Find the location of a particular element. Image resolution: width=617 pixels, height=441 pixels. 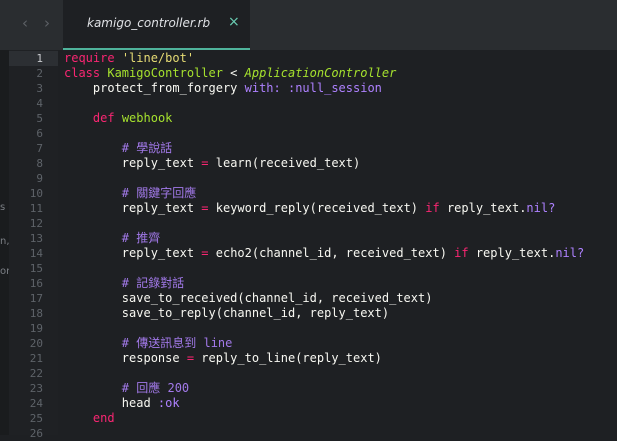

code-line: require 'line/bot' is located at coordinates (129, 58).